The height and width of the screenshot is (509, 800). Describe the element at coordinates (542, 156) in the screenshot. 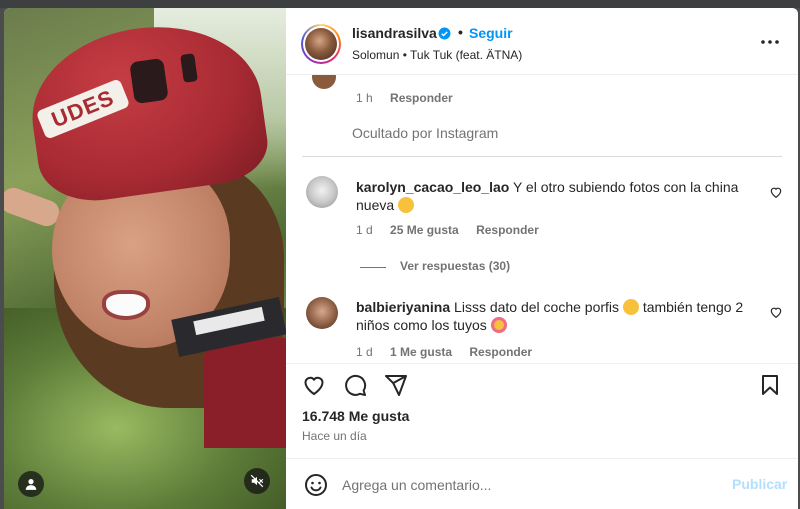

I see `divider` at that location.